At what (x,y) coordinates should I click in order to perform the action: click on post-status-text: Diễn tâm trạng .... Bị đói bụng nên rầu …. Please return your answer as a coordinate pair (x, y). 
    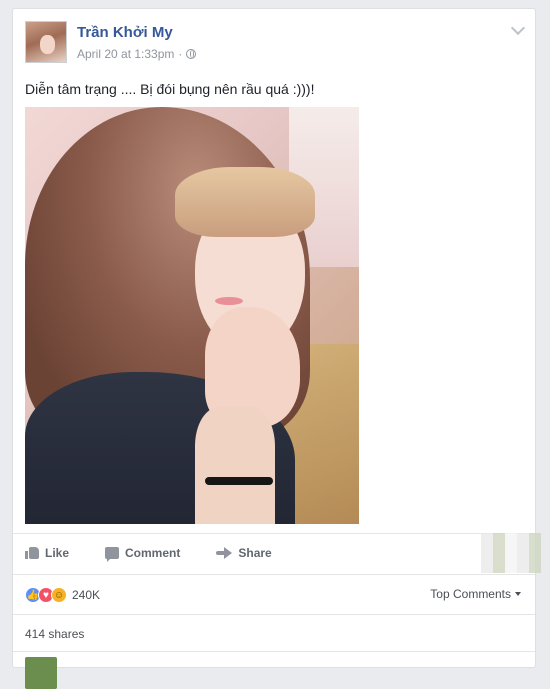
    Looking at the image, I should click on (170, 89).